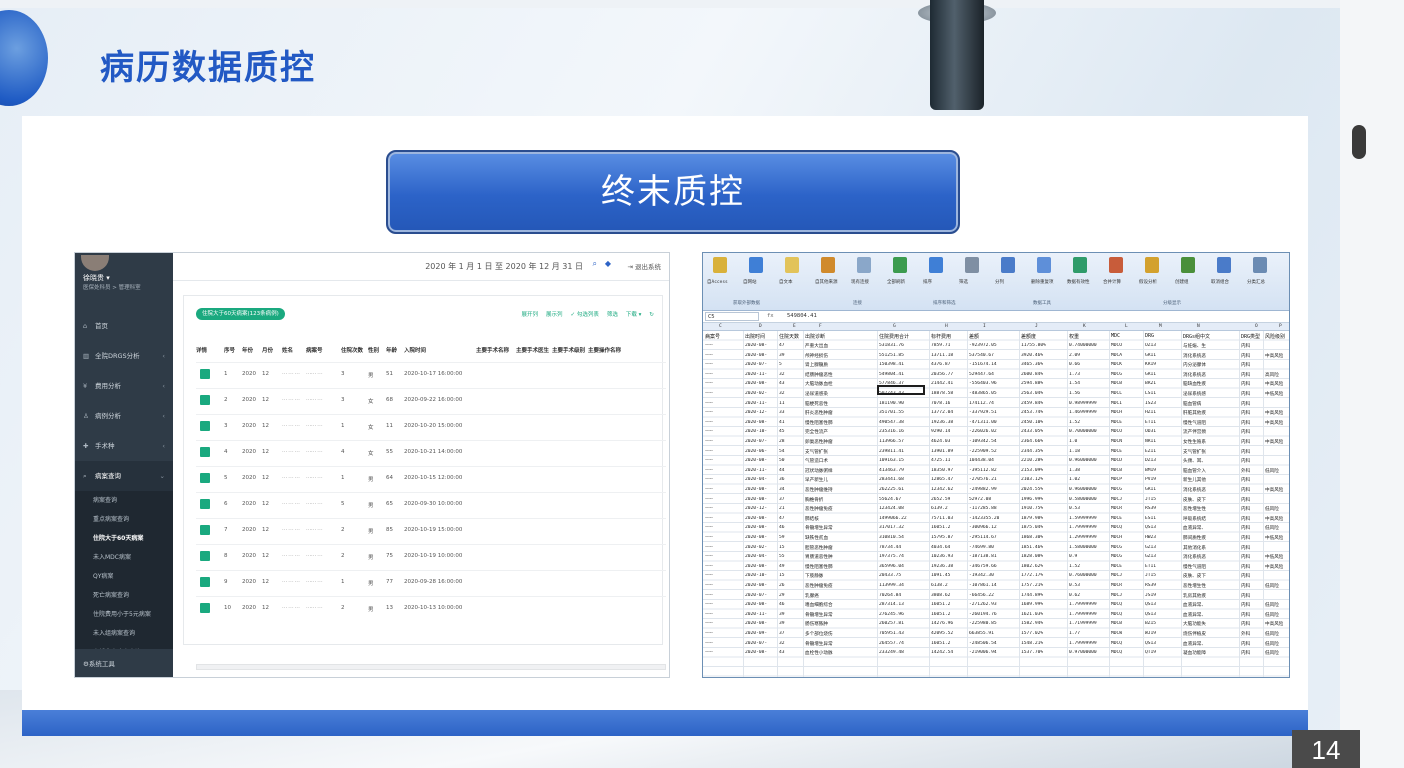 This screenshot has height=768, width=1404. I want to click on sheet-cell: 脑梗死恶性, so click(816, 404).